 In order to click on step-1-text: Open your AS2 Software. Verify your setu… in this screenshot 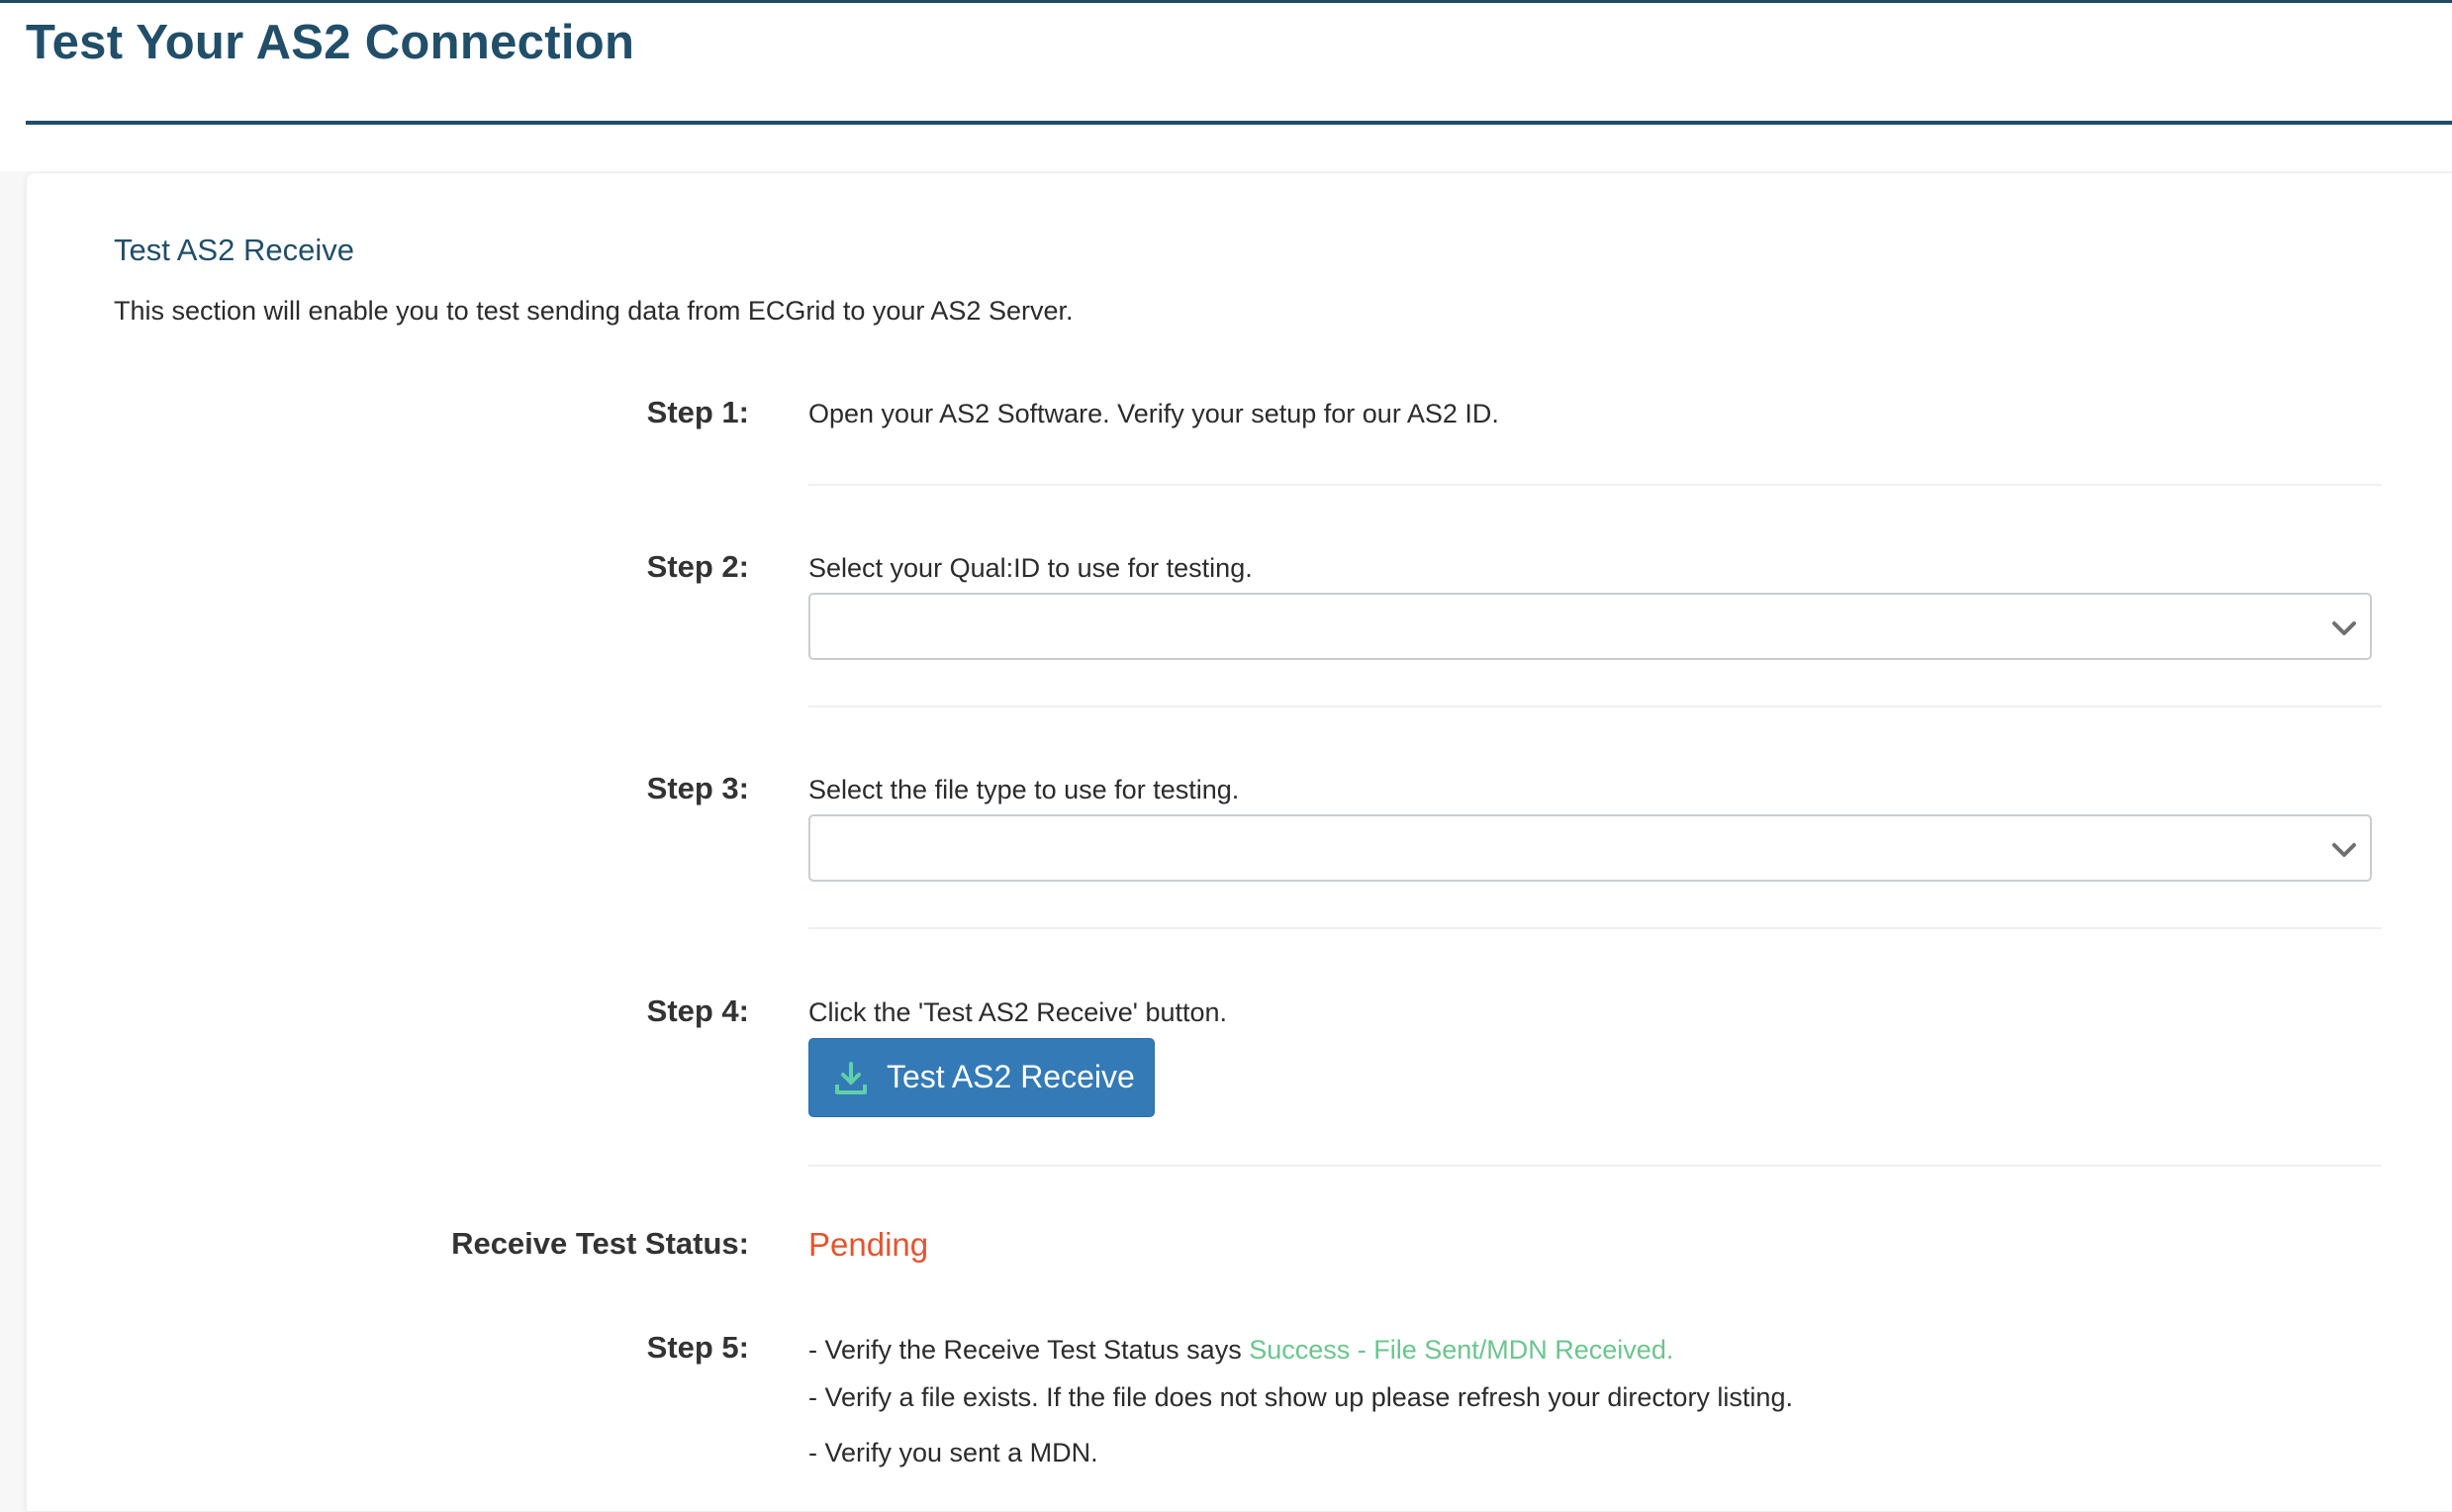, I will do `click(1153, 414)`.